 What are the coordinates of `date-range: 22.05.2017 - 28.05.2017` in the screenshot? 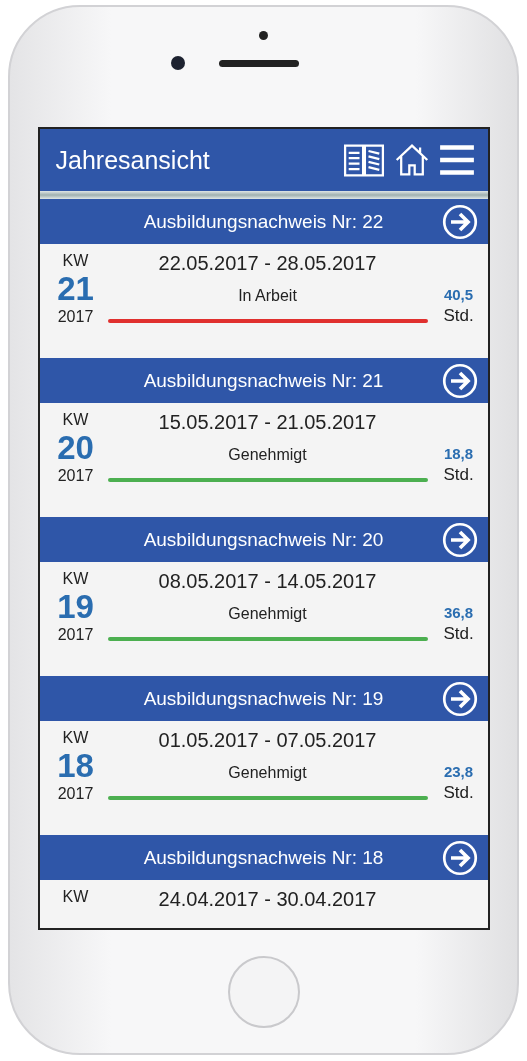 It's located at (267, 263).